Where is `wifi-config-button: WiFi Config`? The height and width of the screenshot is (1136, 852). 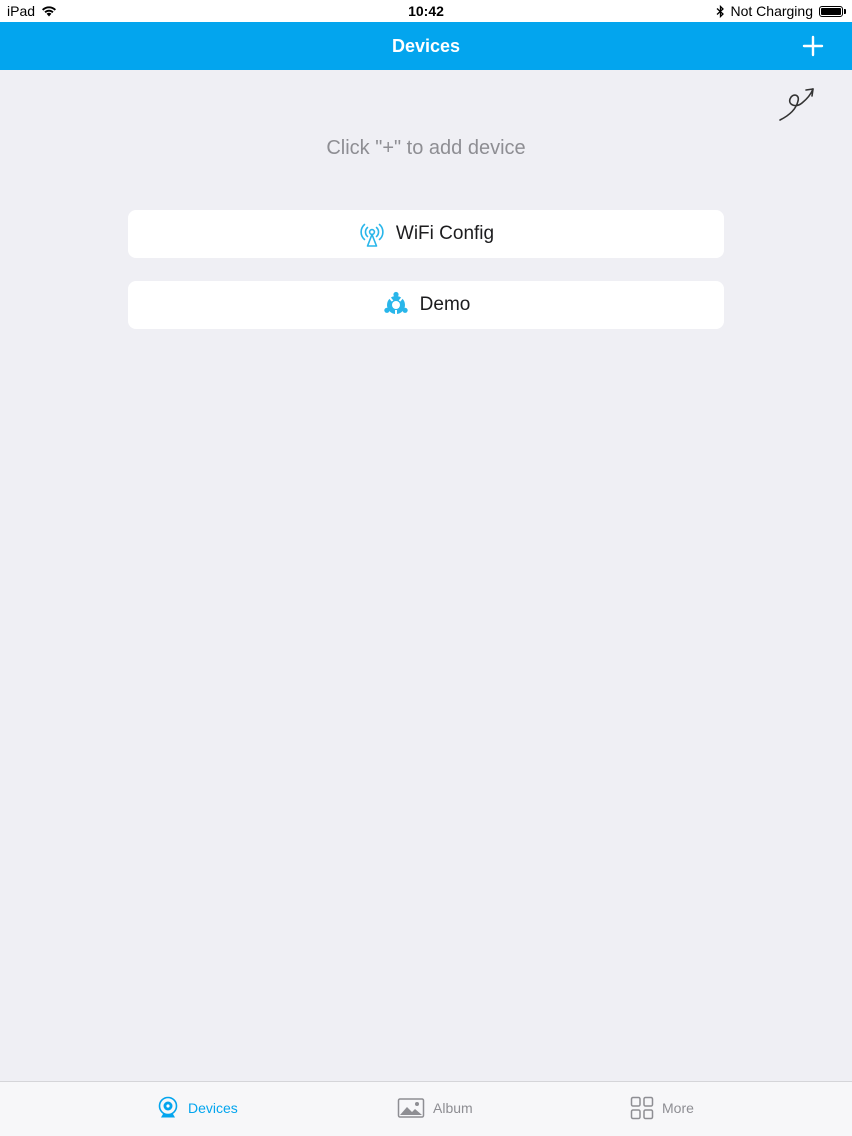 wifi-config-button: WiFi Config is located at coordinates (426, 234).